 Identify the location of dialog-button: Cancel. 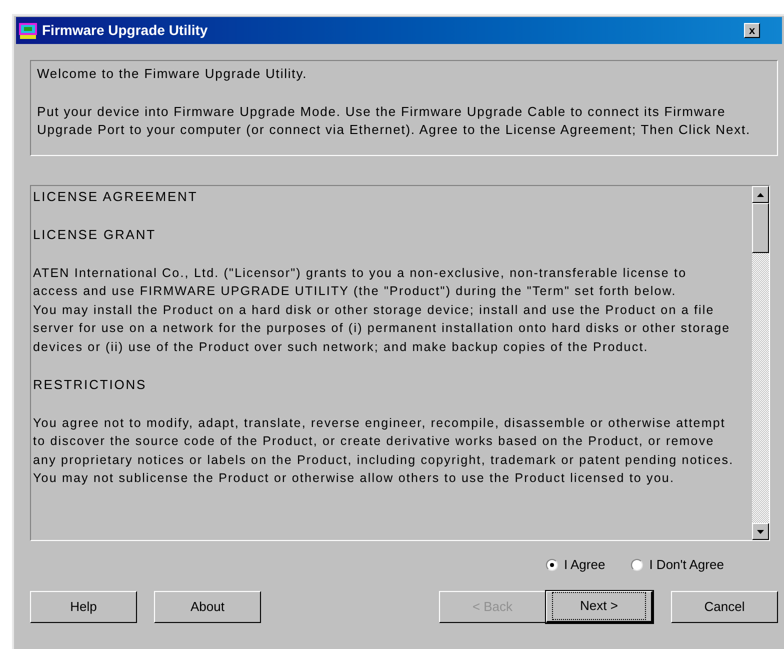
(724, 606).